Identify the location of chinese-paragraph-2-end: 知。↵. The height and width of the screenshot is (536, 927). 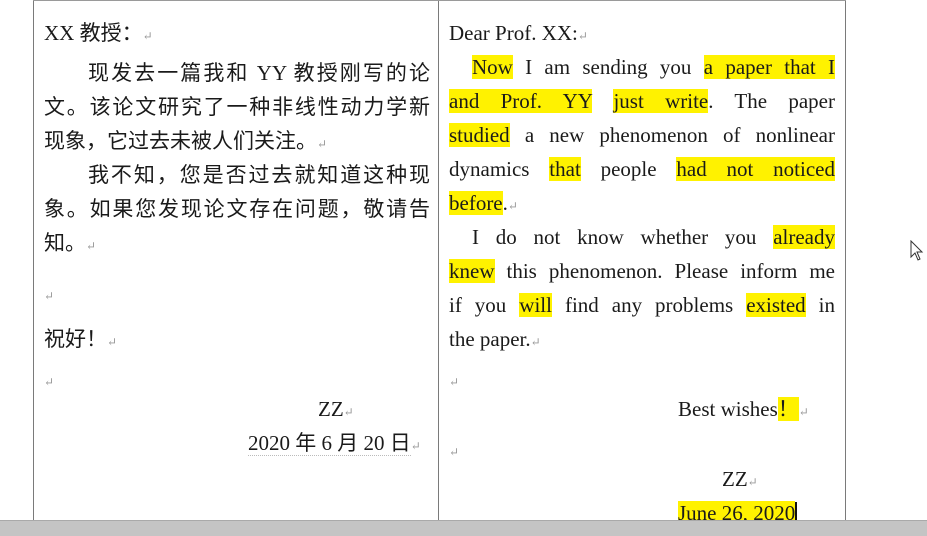
(70, 243).